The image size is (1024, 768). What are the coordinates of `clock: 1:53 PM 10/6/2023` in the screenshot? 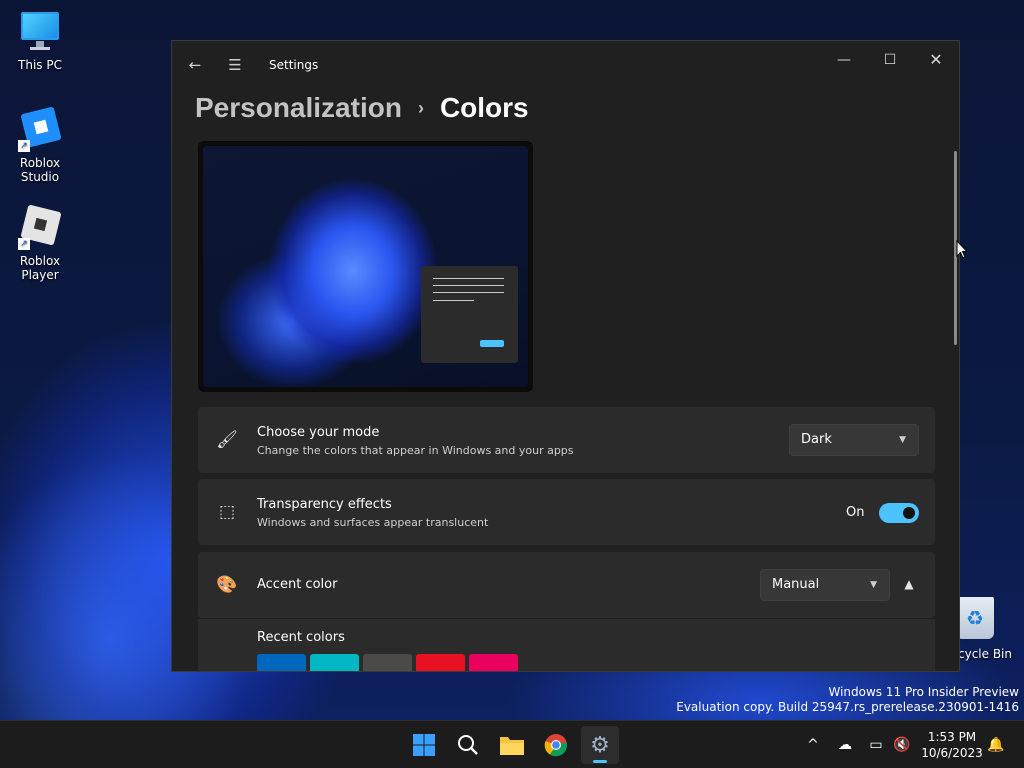 It's located at (952, 745).